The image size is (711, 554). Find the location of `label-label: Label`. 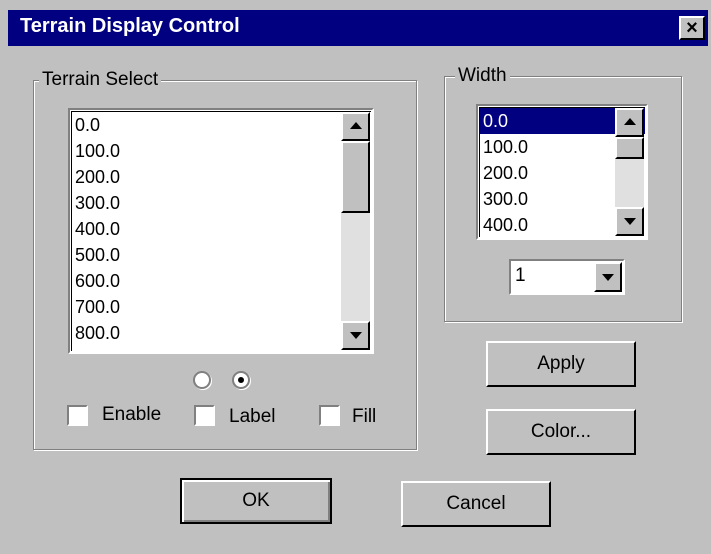

label-label: Label is located at coordinates (252, 416).